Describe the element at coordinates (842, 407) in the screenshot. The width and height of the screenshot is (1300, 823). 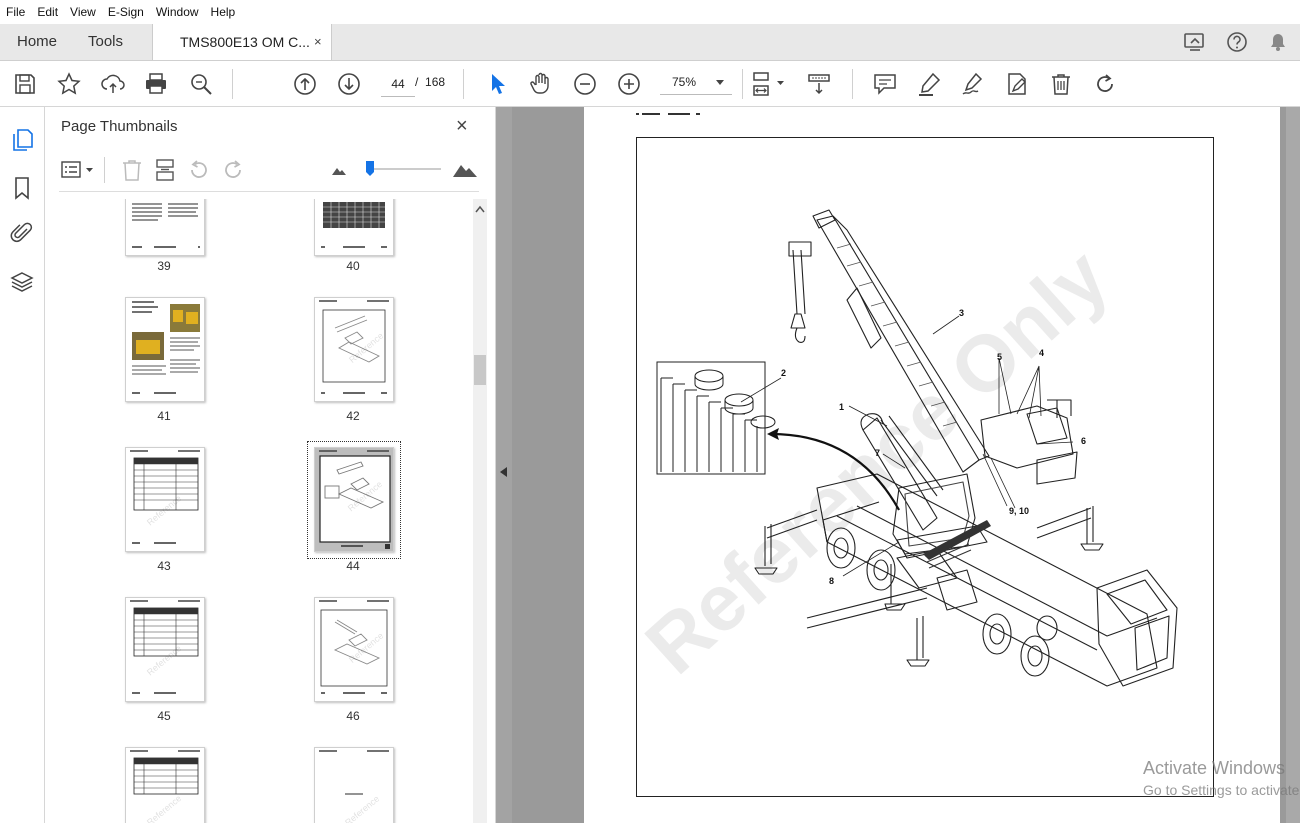
I see `callout-1: 1` at that location.